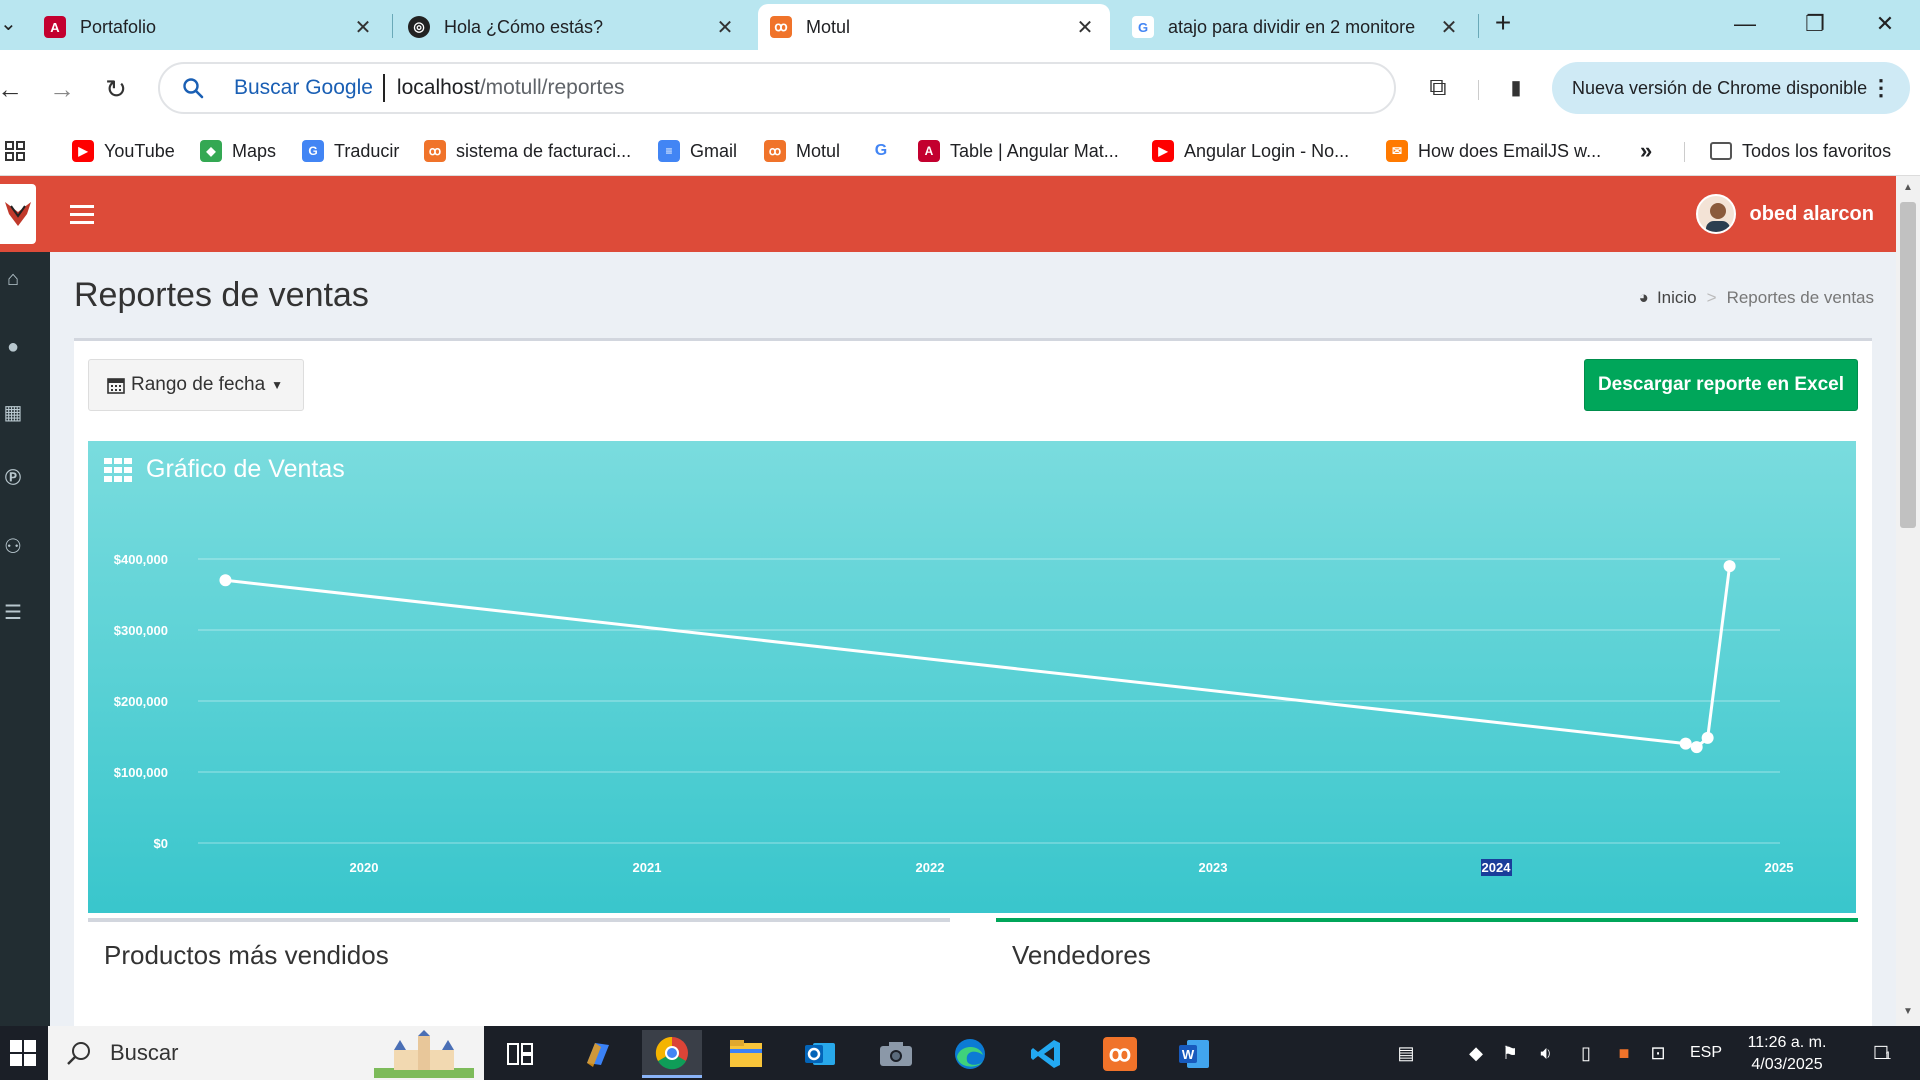 The image size is (1920, 1080). I want to click on tab-chatgpt: ◎ Hola ¿Cómo estás? ✕, so click(573, 27).